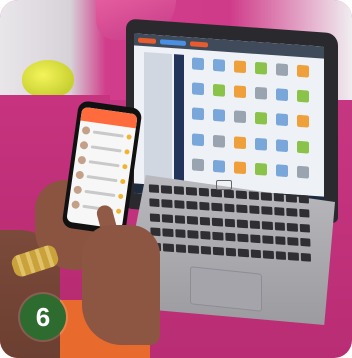 This screenshot has width=352, height=358. What do you see at coordinates (48, 79) in the screenshot?
I see `yellow-toy` at bounding box center [48, 79].